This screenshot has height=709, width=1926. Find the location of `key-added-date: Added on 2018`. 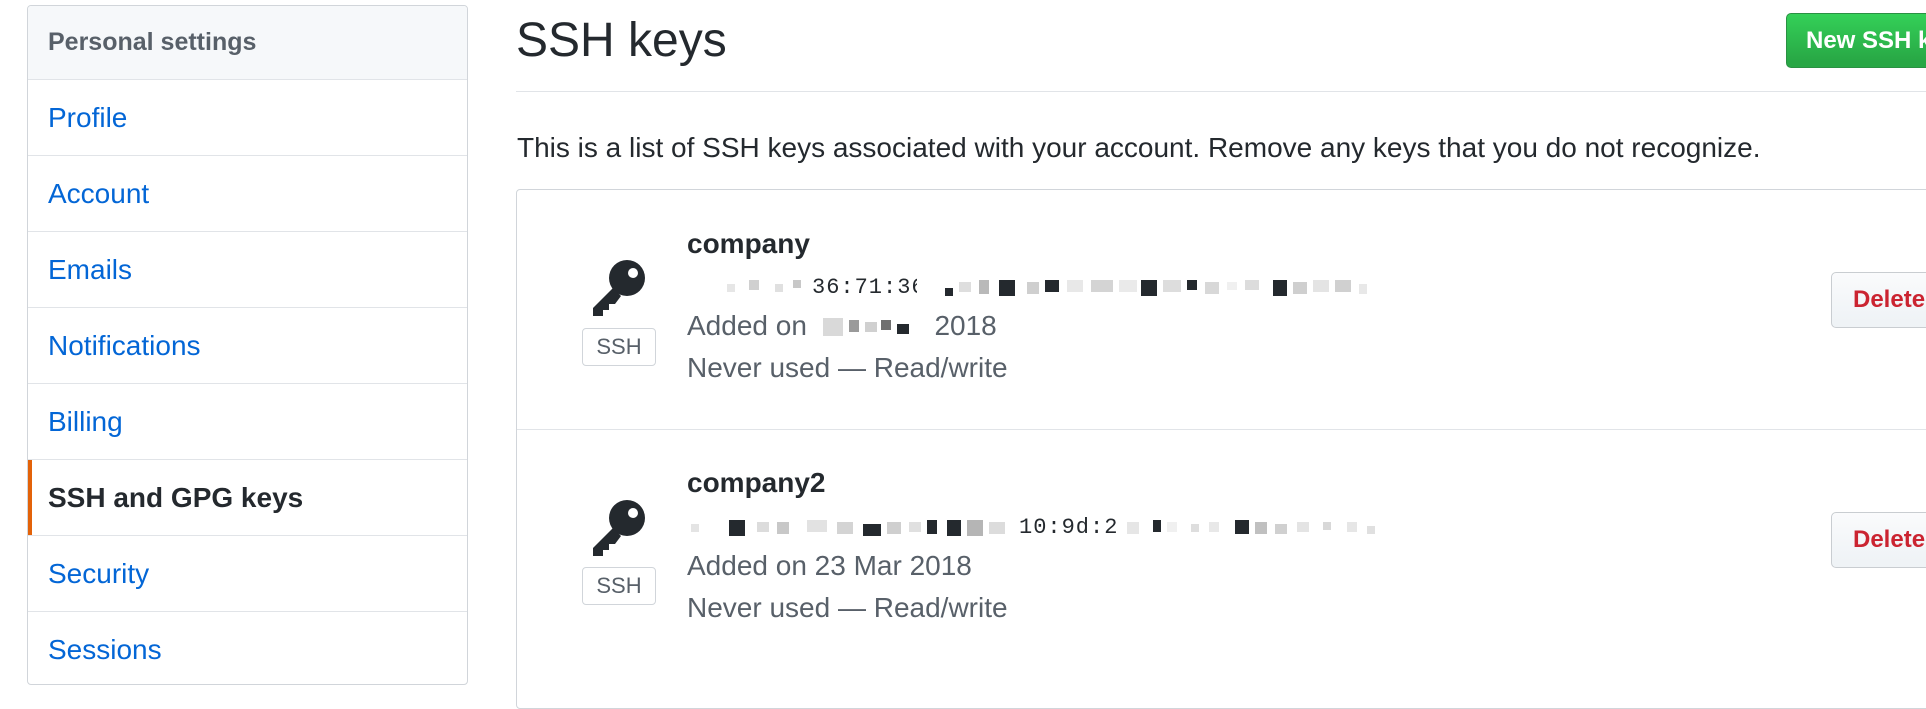

key-added-date: Added on 2018 is located at coordinates (842, 326).